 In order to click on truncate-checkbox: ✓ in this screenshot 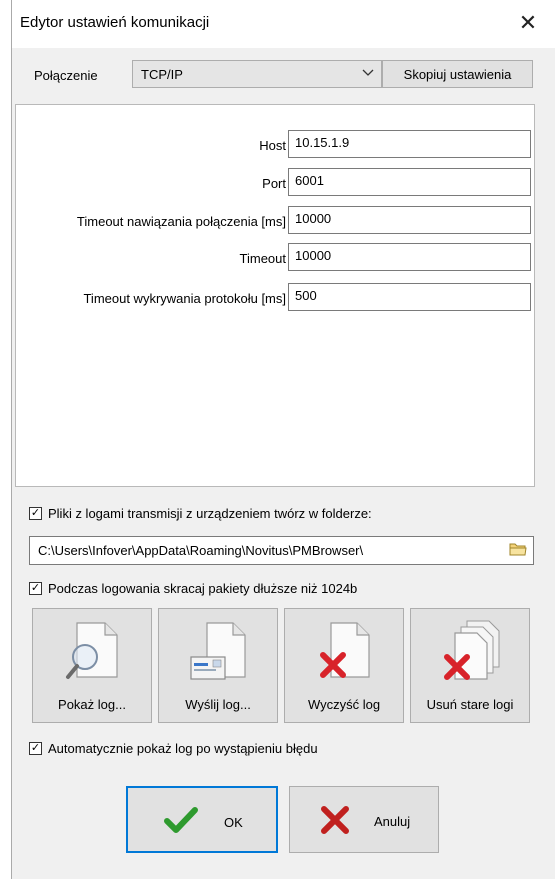, I will do `click(35, 588)`.